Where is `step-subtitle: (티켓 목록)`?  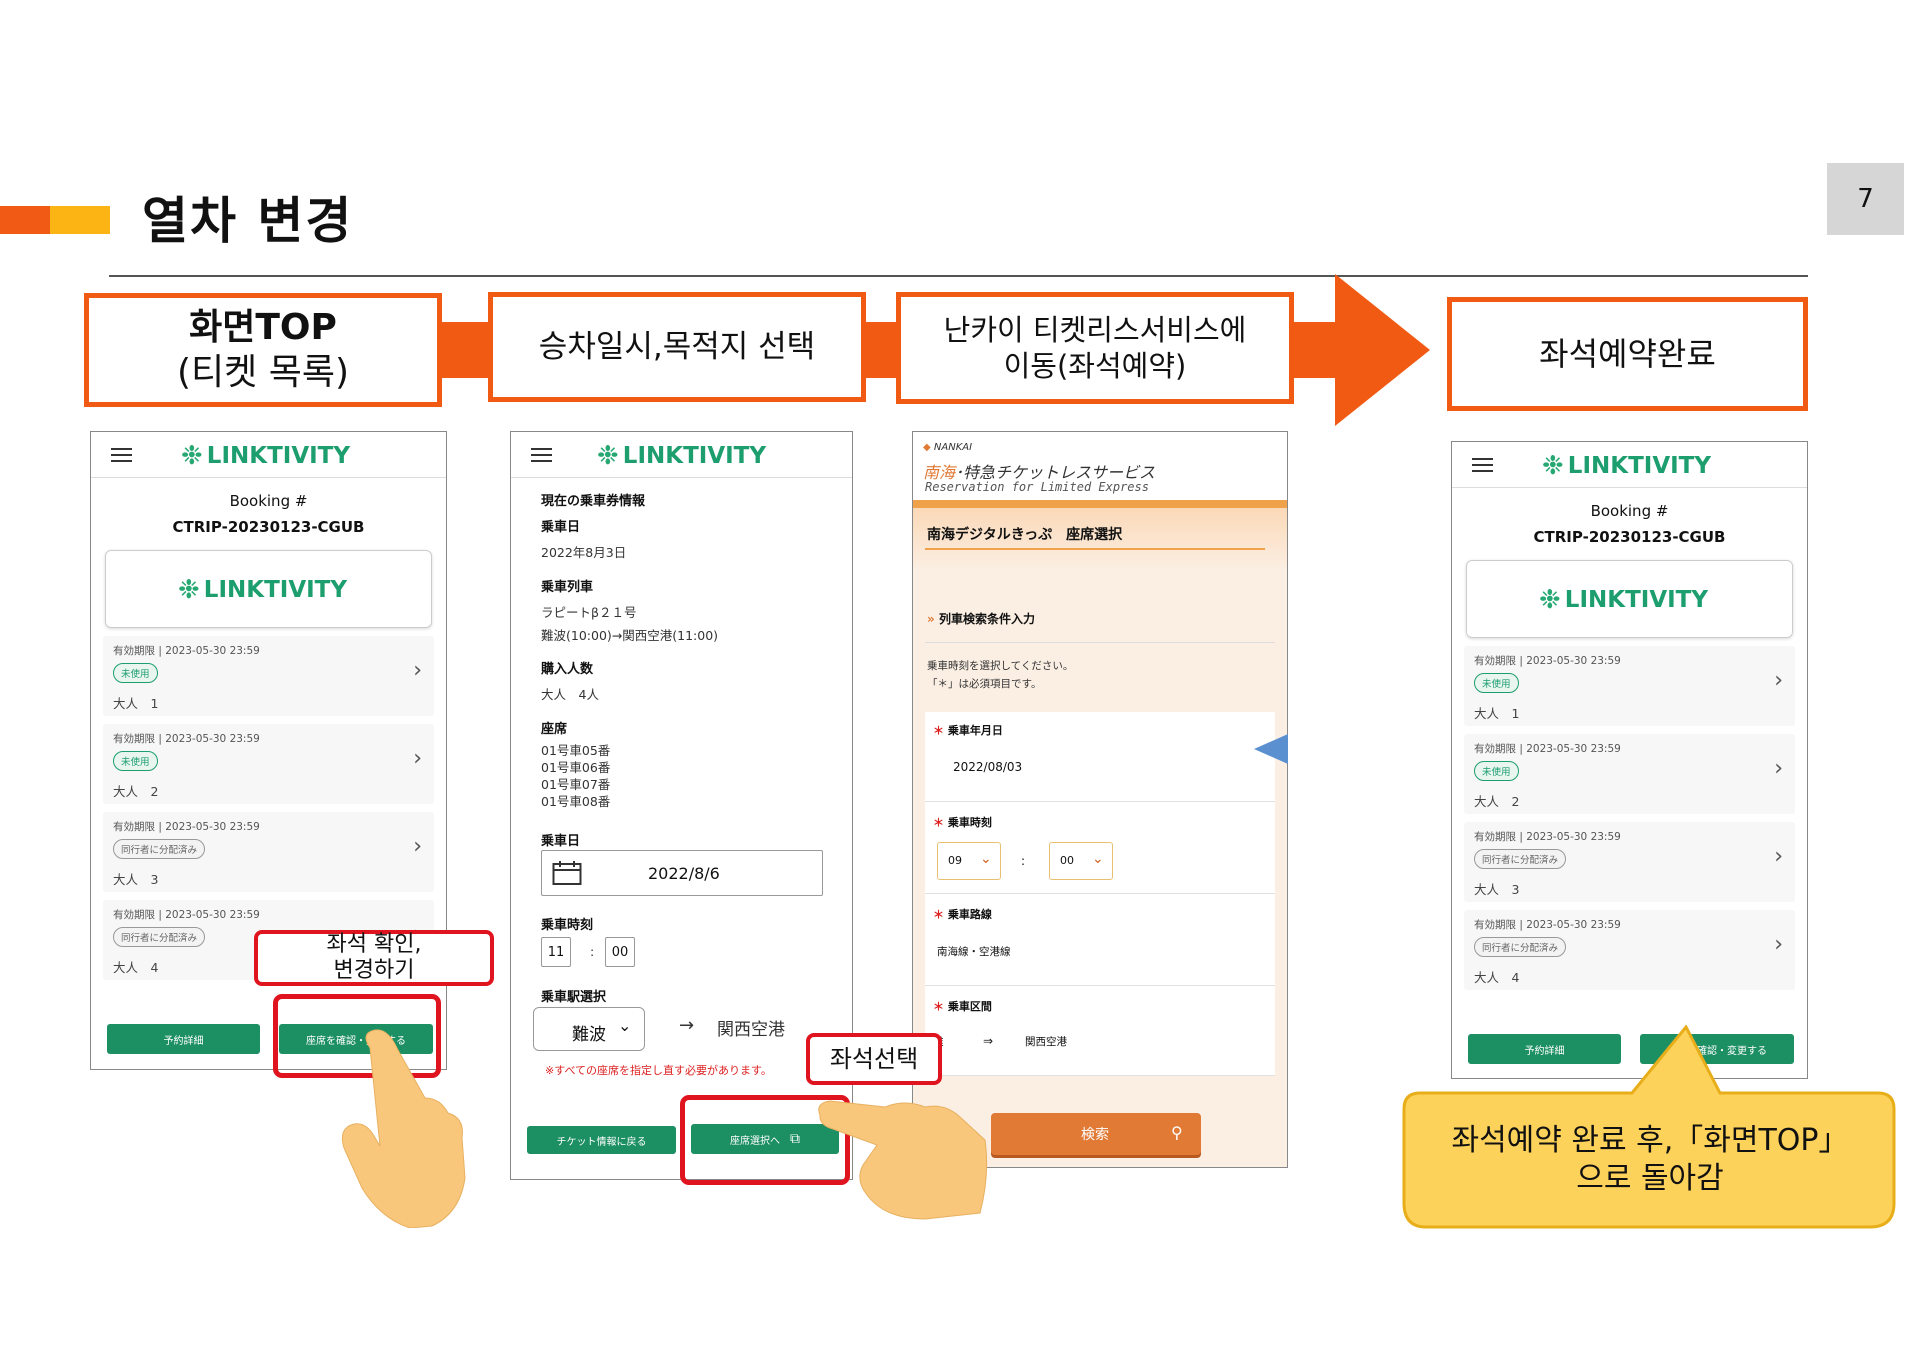
step-subtitle: (티켓 목록) is located at coordinates (262, 372).